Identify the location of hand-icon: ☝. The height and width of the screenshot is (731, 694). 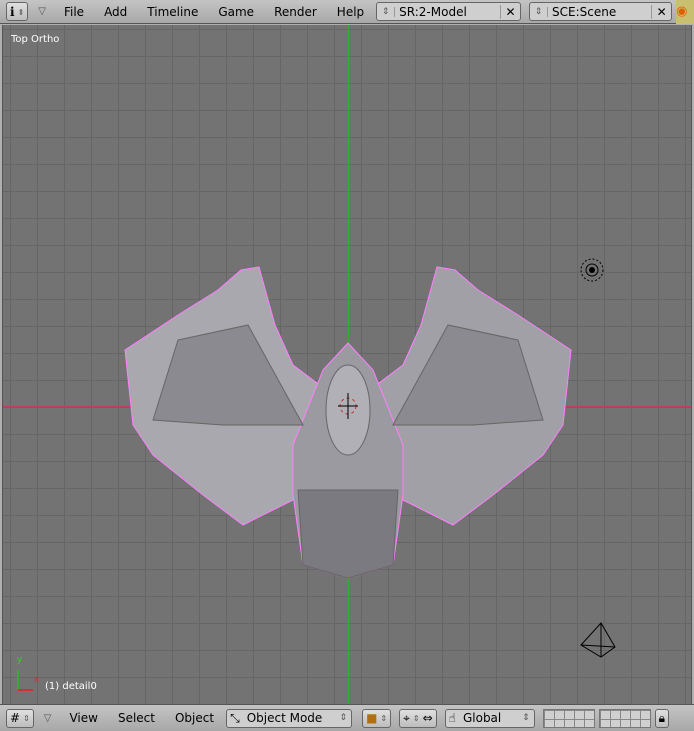
(452, 718).